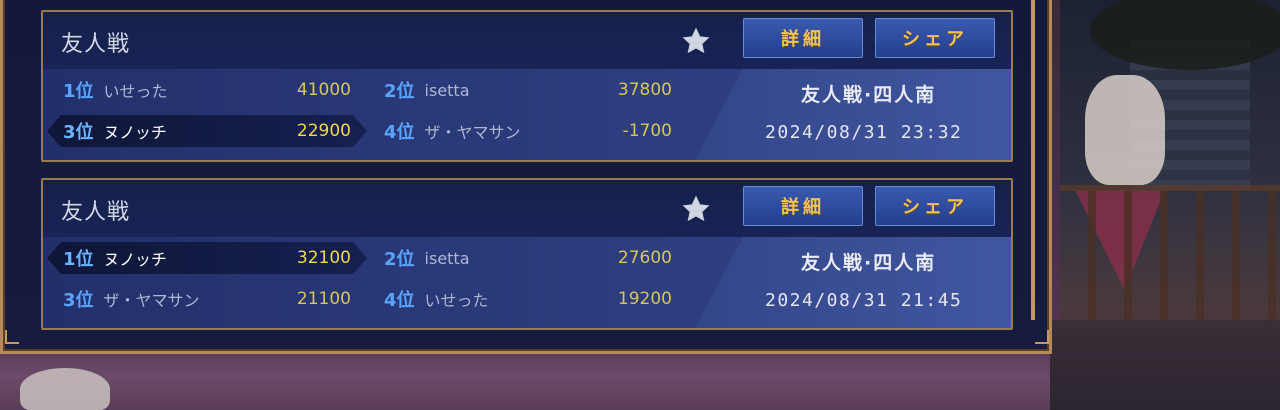 The image size is (1280, 410). Describe the element at coordinates (644, 90) in the screenshot. I see `player-score: 37800` at that location.